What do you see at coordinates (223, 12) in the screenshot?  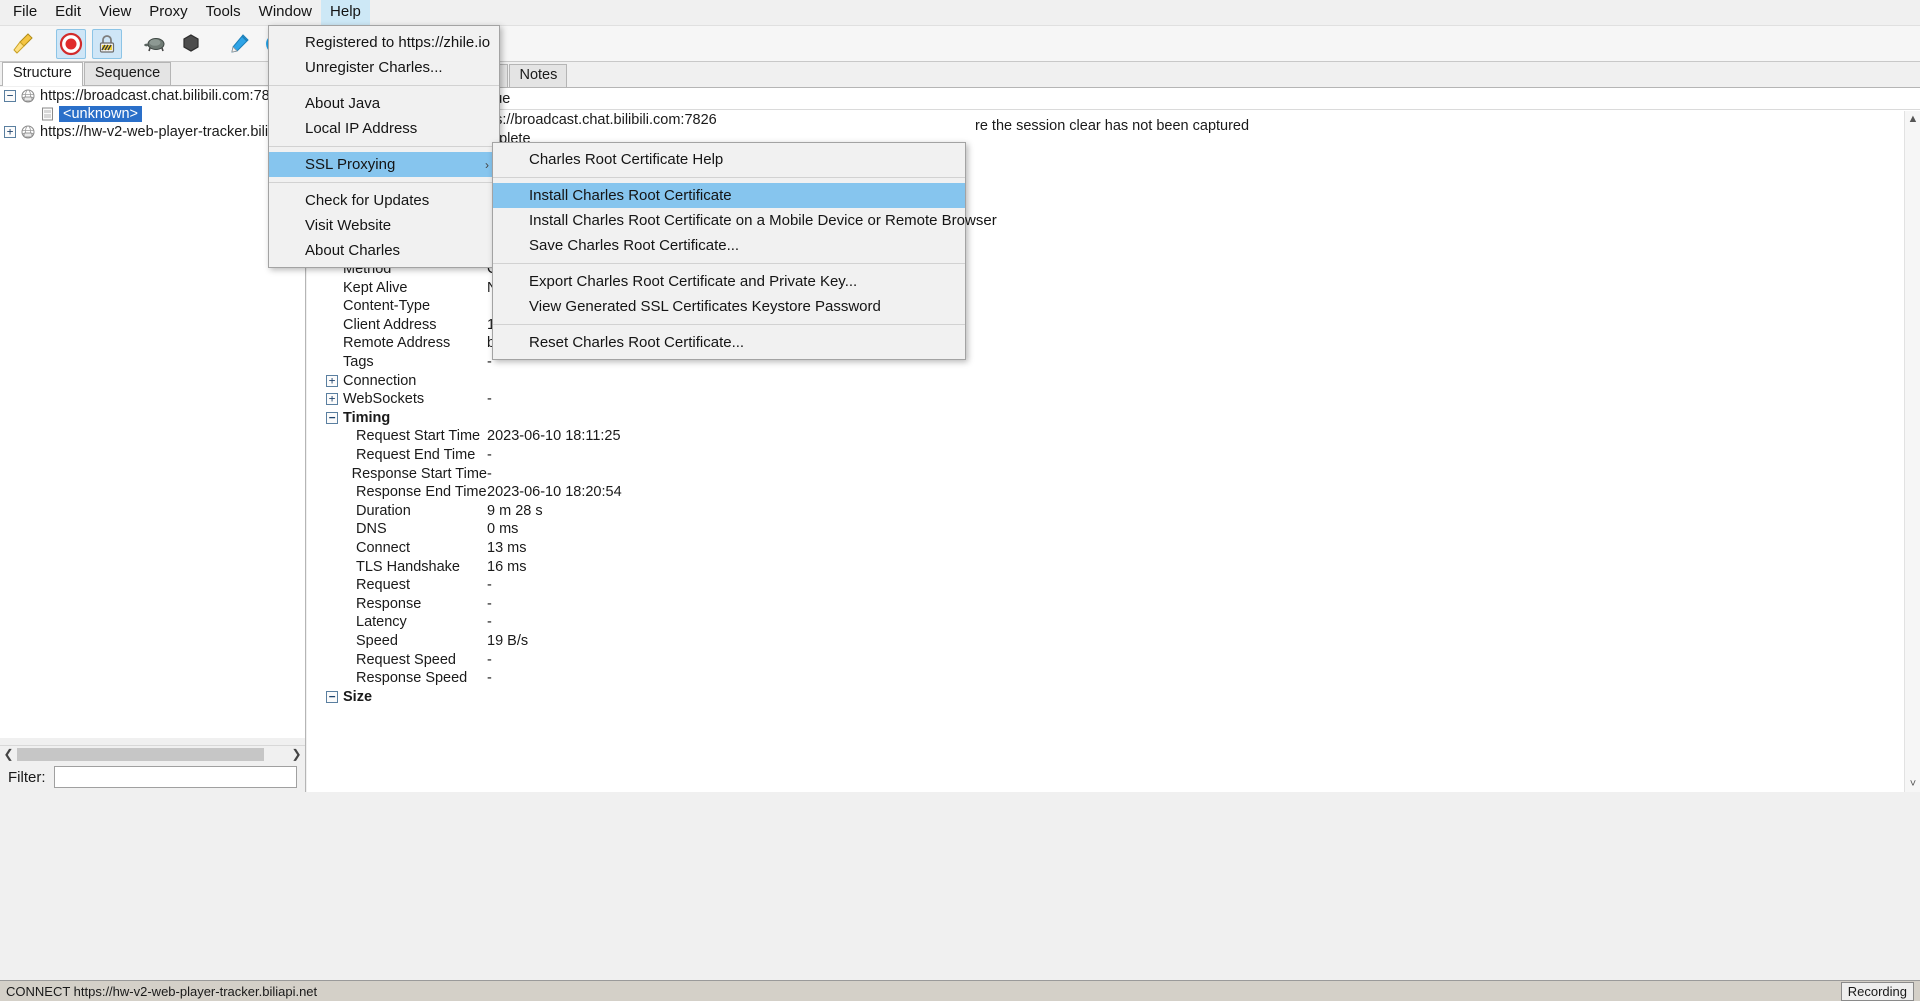 I see `menu-tools: Tools` at bounding box center [223, 12].